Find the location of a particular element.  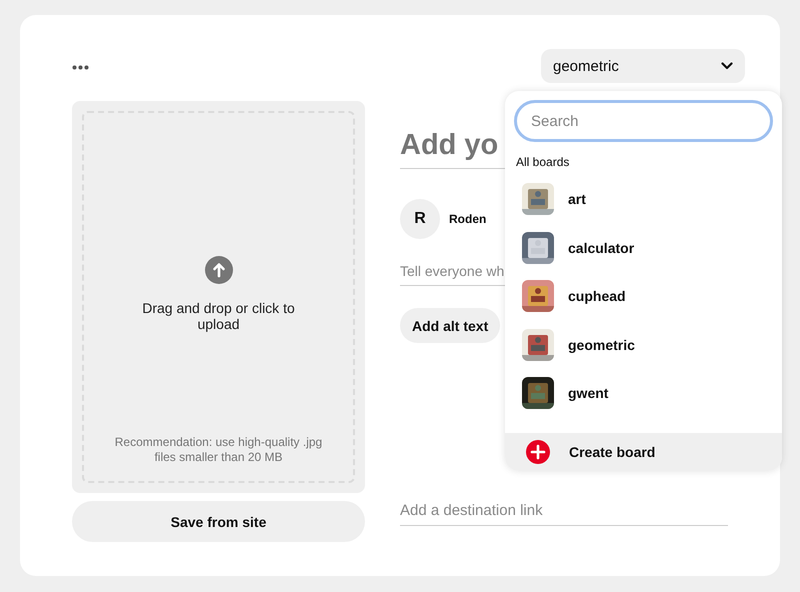

avatar: R is located at coordinates (420, 219).